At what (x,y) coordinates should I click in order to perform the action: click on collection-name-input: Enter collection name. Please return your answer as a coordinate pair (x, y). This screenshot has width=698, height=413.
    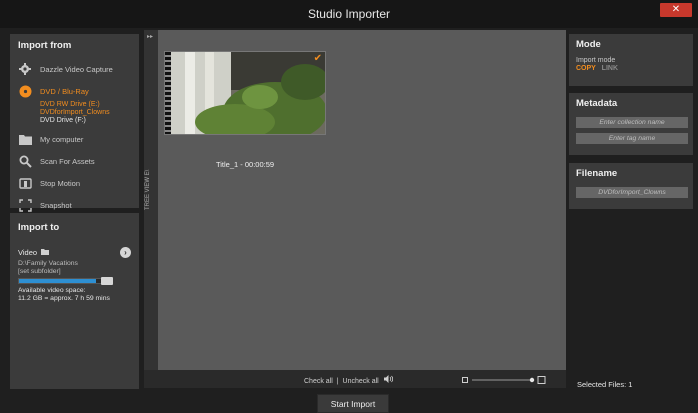
    Looking at the image, I should click on (632, 122).